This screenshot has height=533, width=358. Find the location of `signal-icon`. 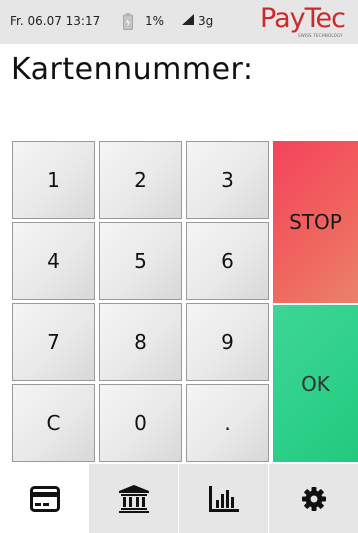

signal-icon is located at coordinates (188, 19).